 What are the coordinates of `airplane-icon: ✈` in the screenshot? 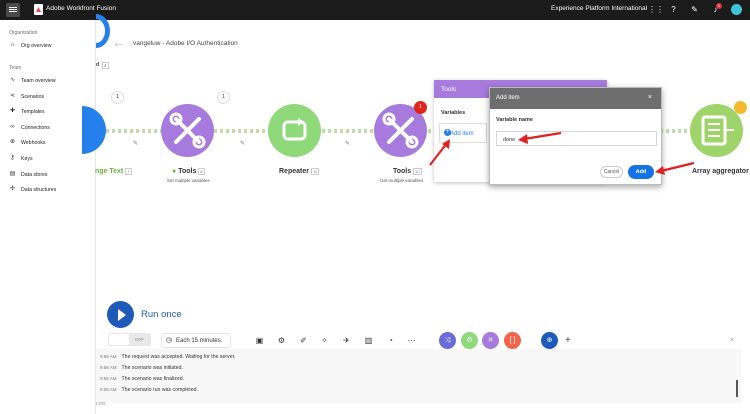 It's located at (346, 340).